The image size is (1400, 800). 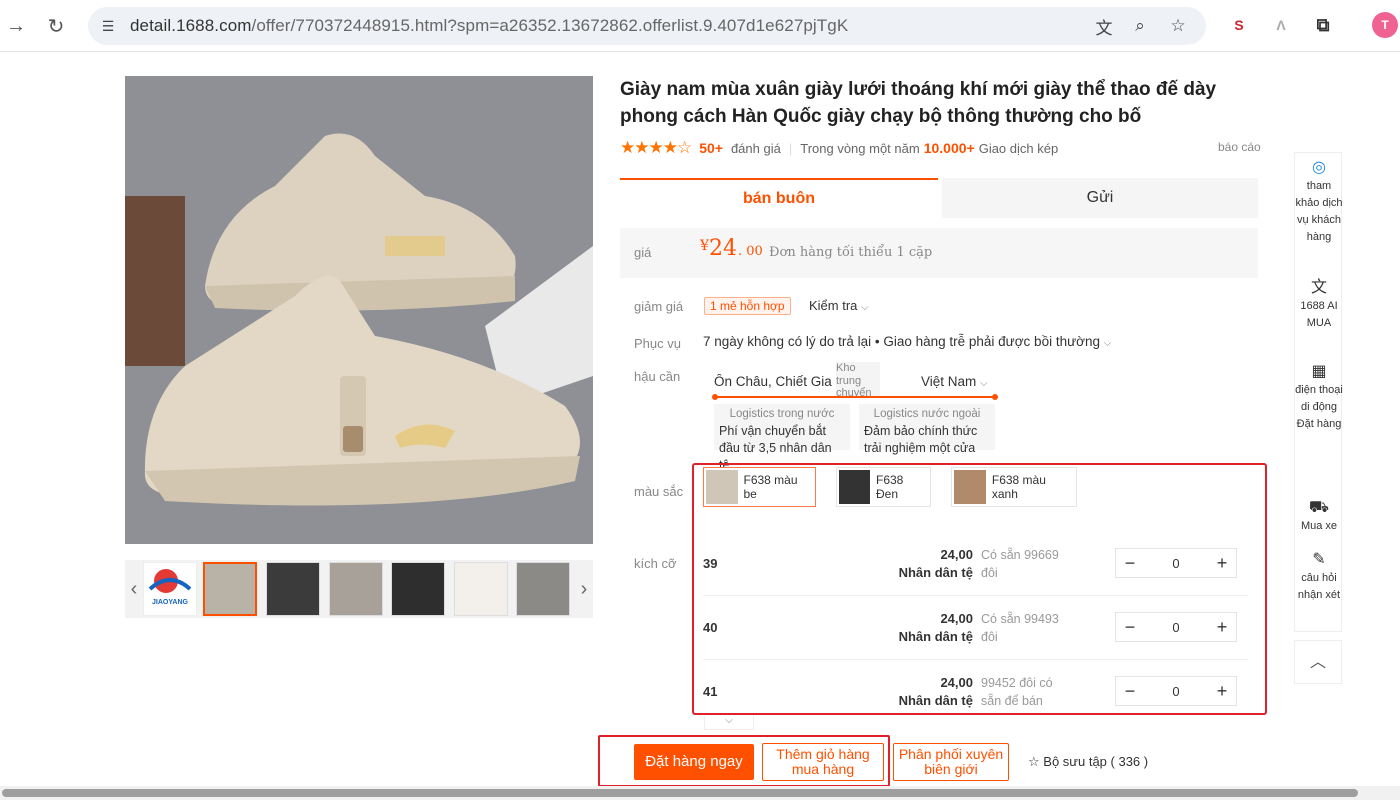 What do you see at coordinates (927, 414) in the screenshot?
I see `intl-logistics-title: Logistics nước ngoài` at bounding box center [927, 414].